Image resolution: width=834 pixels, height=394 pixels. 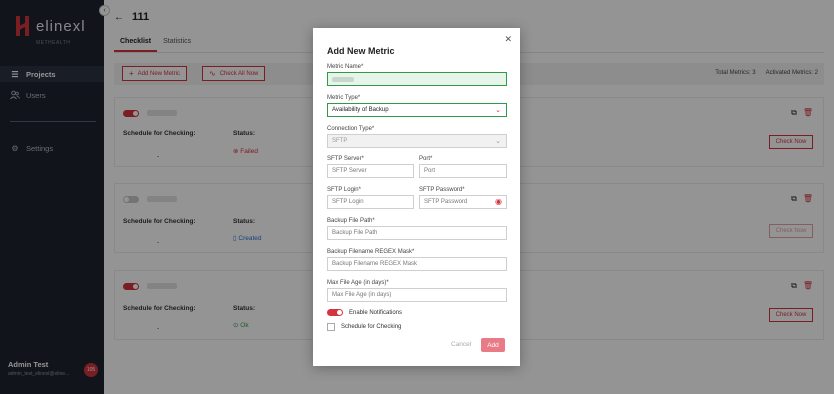 What do you see at coordinates (371, 252) in the screenshot?
I see `regex-mask-label: Backup Filename REGEX Mask*` at bounding box center [371, 252].